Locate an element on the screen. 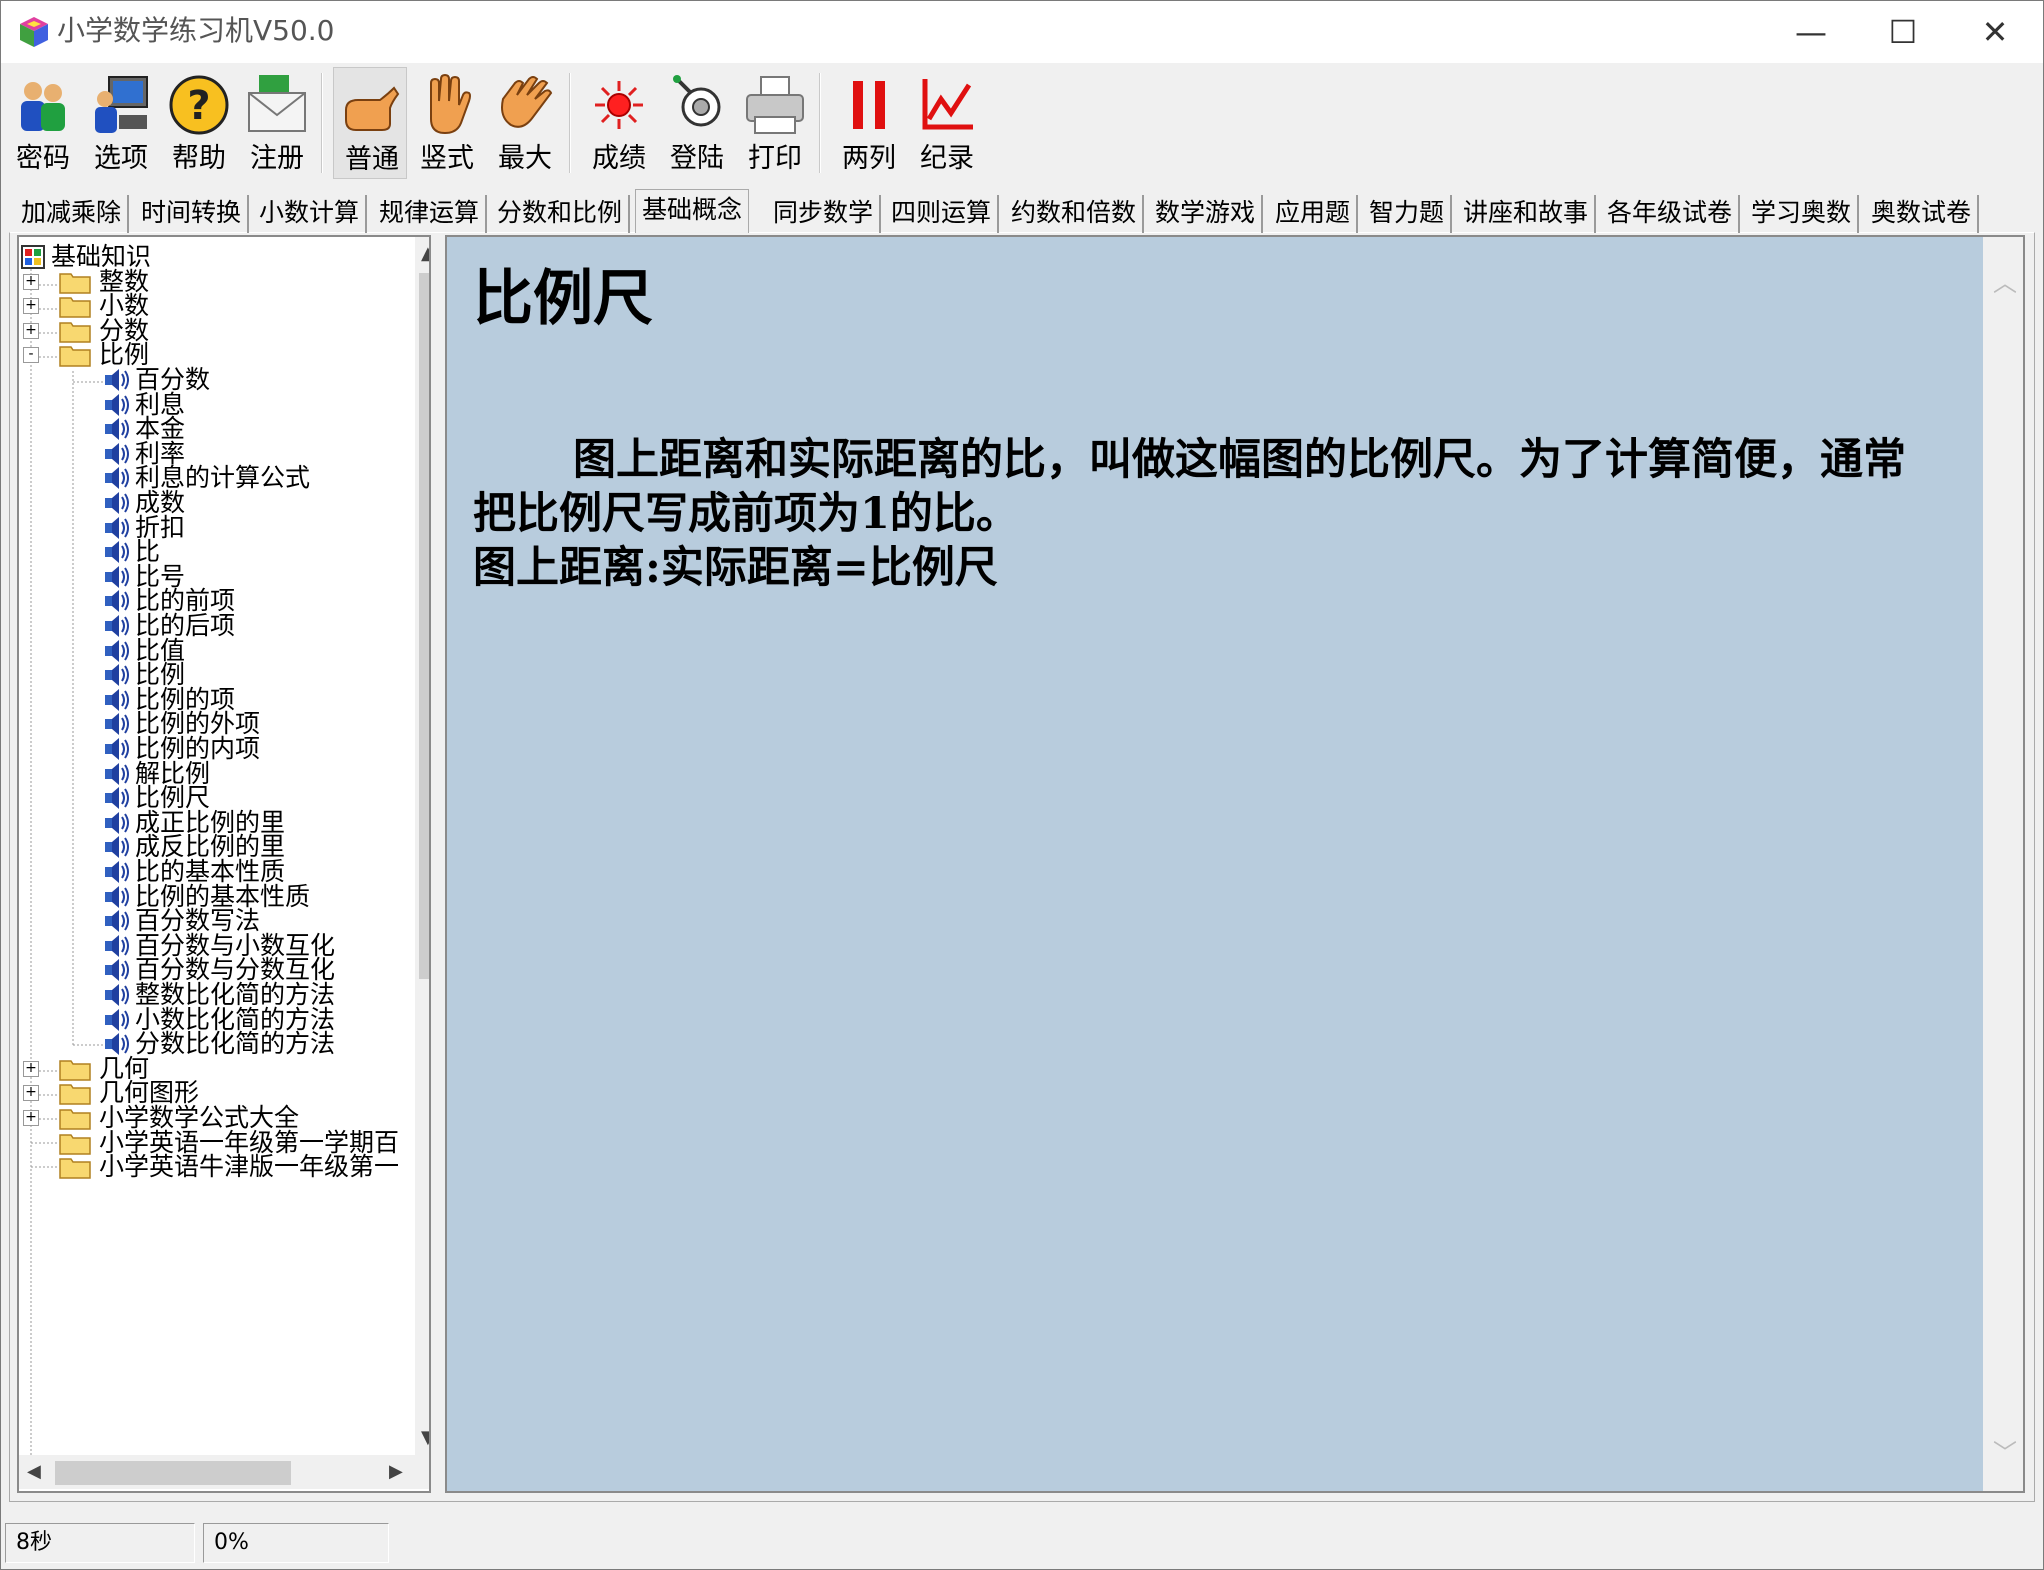 The image size is (2044, 1570). tab-lectures-stories: 讲座和故事 is located at coordinates (1527, 214).